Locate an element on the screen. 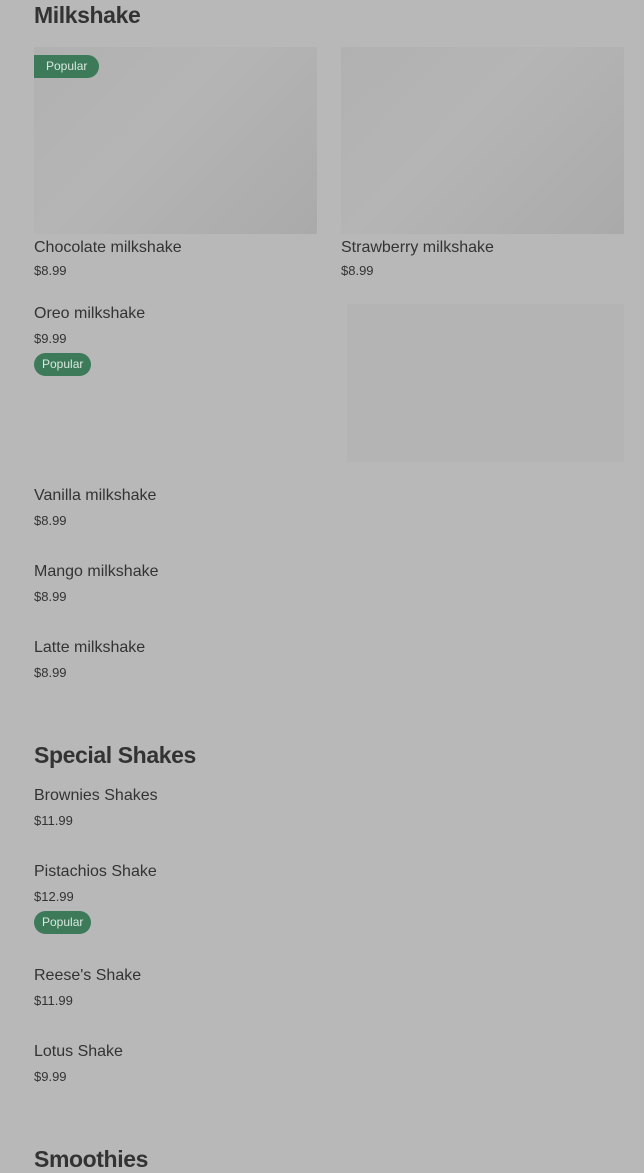 This screenshot has width=644, height=1173. item-name: Oreo milkshake is located at coordinates (90, 313).